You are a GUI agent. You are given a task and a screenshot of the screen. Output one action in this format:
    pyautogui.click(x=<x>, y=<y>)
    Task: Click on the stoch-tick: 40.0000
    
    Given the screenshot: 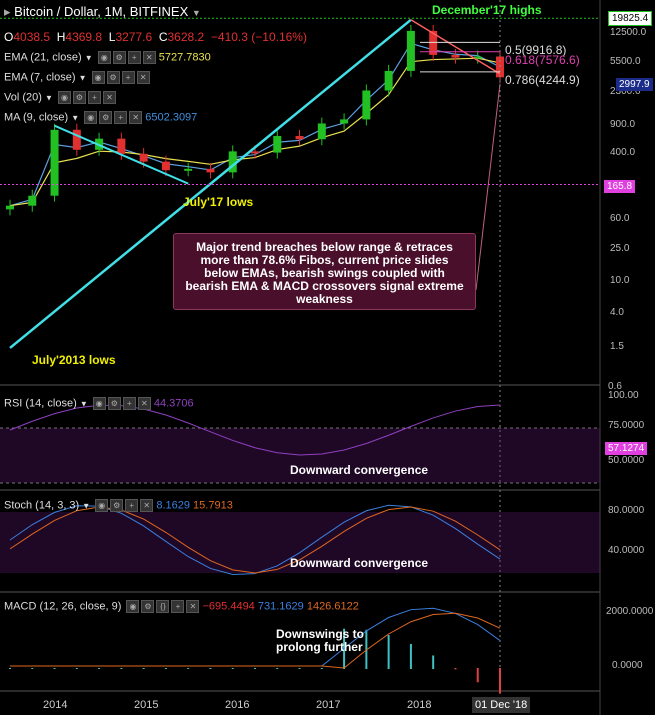 What is the action you would take?
    pyautogui.click(x=626, y=550)
    